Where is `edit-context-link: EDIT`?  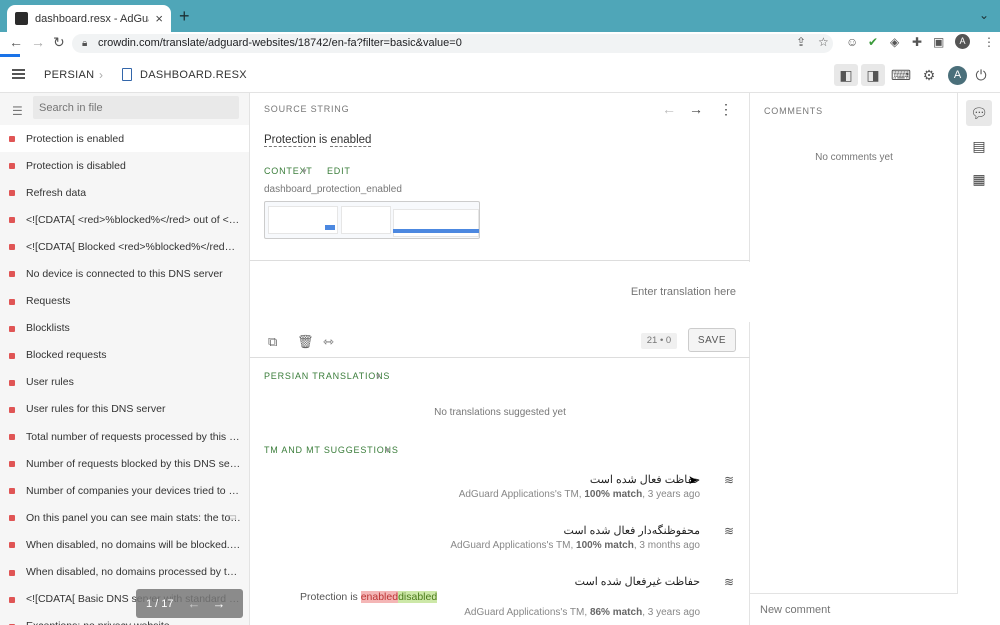
edit-context-link: EDIT is located at coordinates (339, 171).